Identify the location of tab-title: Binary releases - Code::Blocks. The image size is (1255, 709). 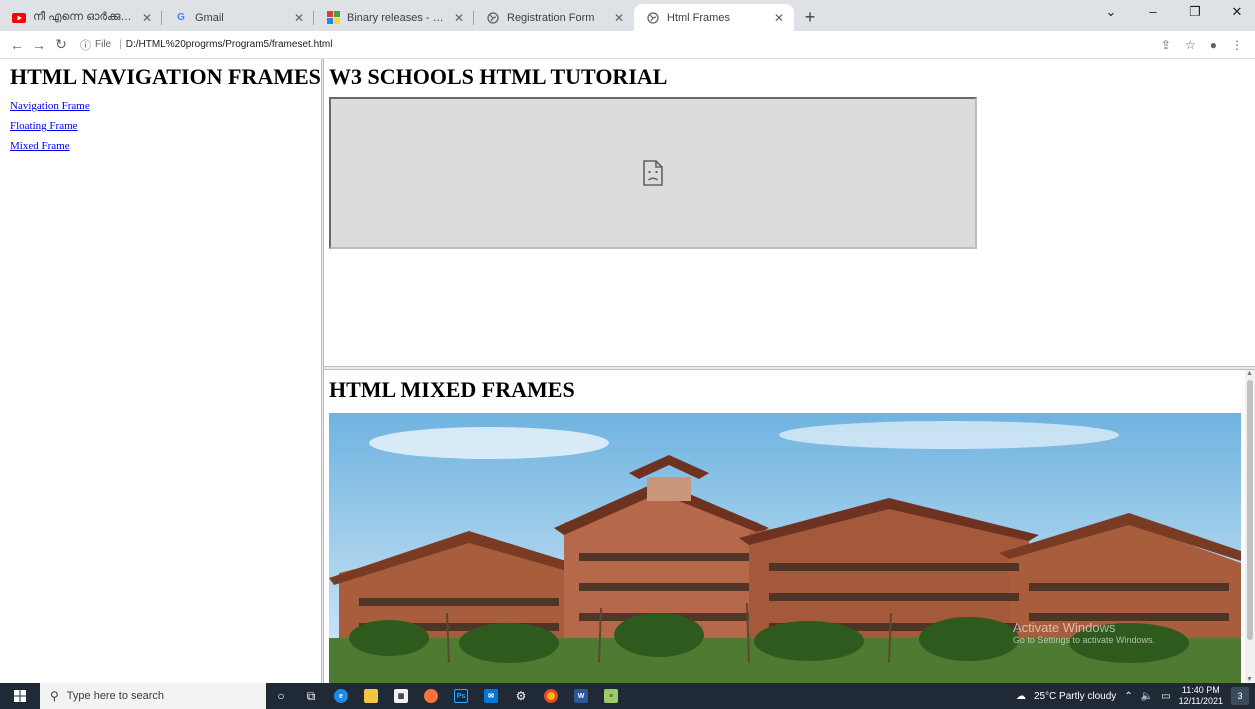
(397, 17).